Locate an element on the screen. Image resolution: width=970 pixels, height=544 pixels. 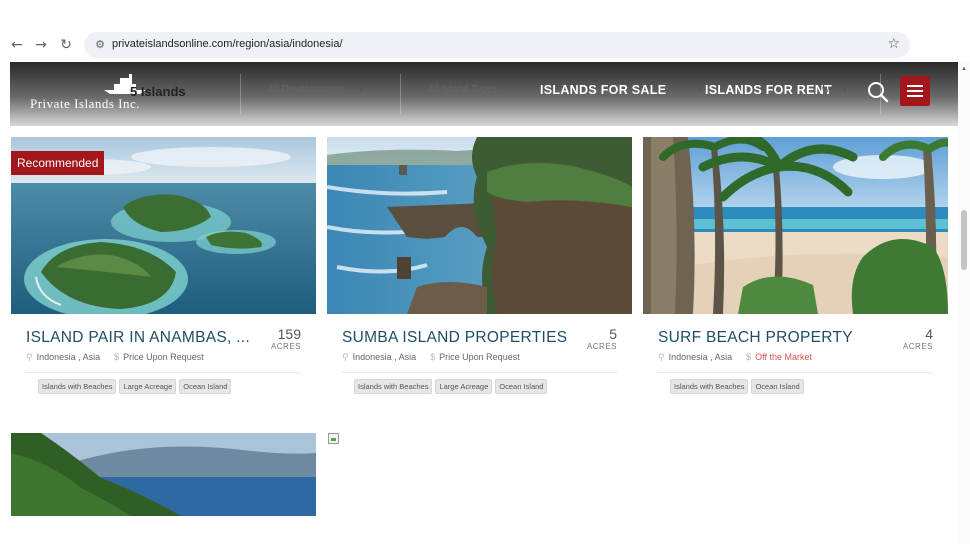
listing-title: SUMBA ISLAND PROPERTIES is located at coordinates (454, 338).